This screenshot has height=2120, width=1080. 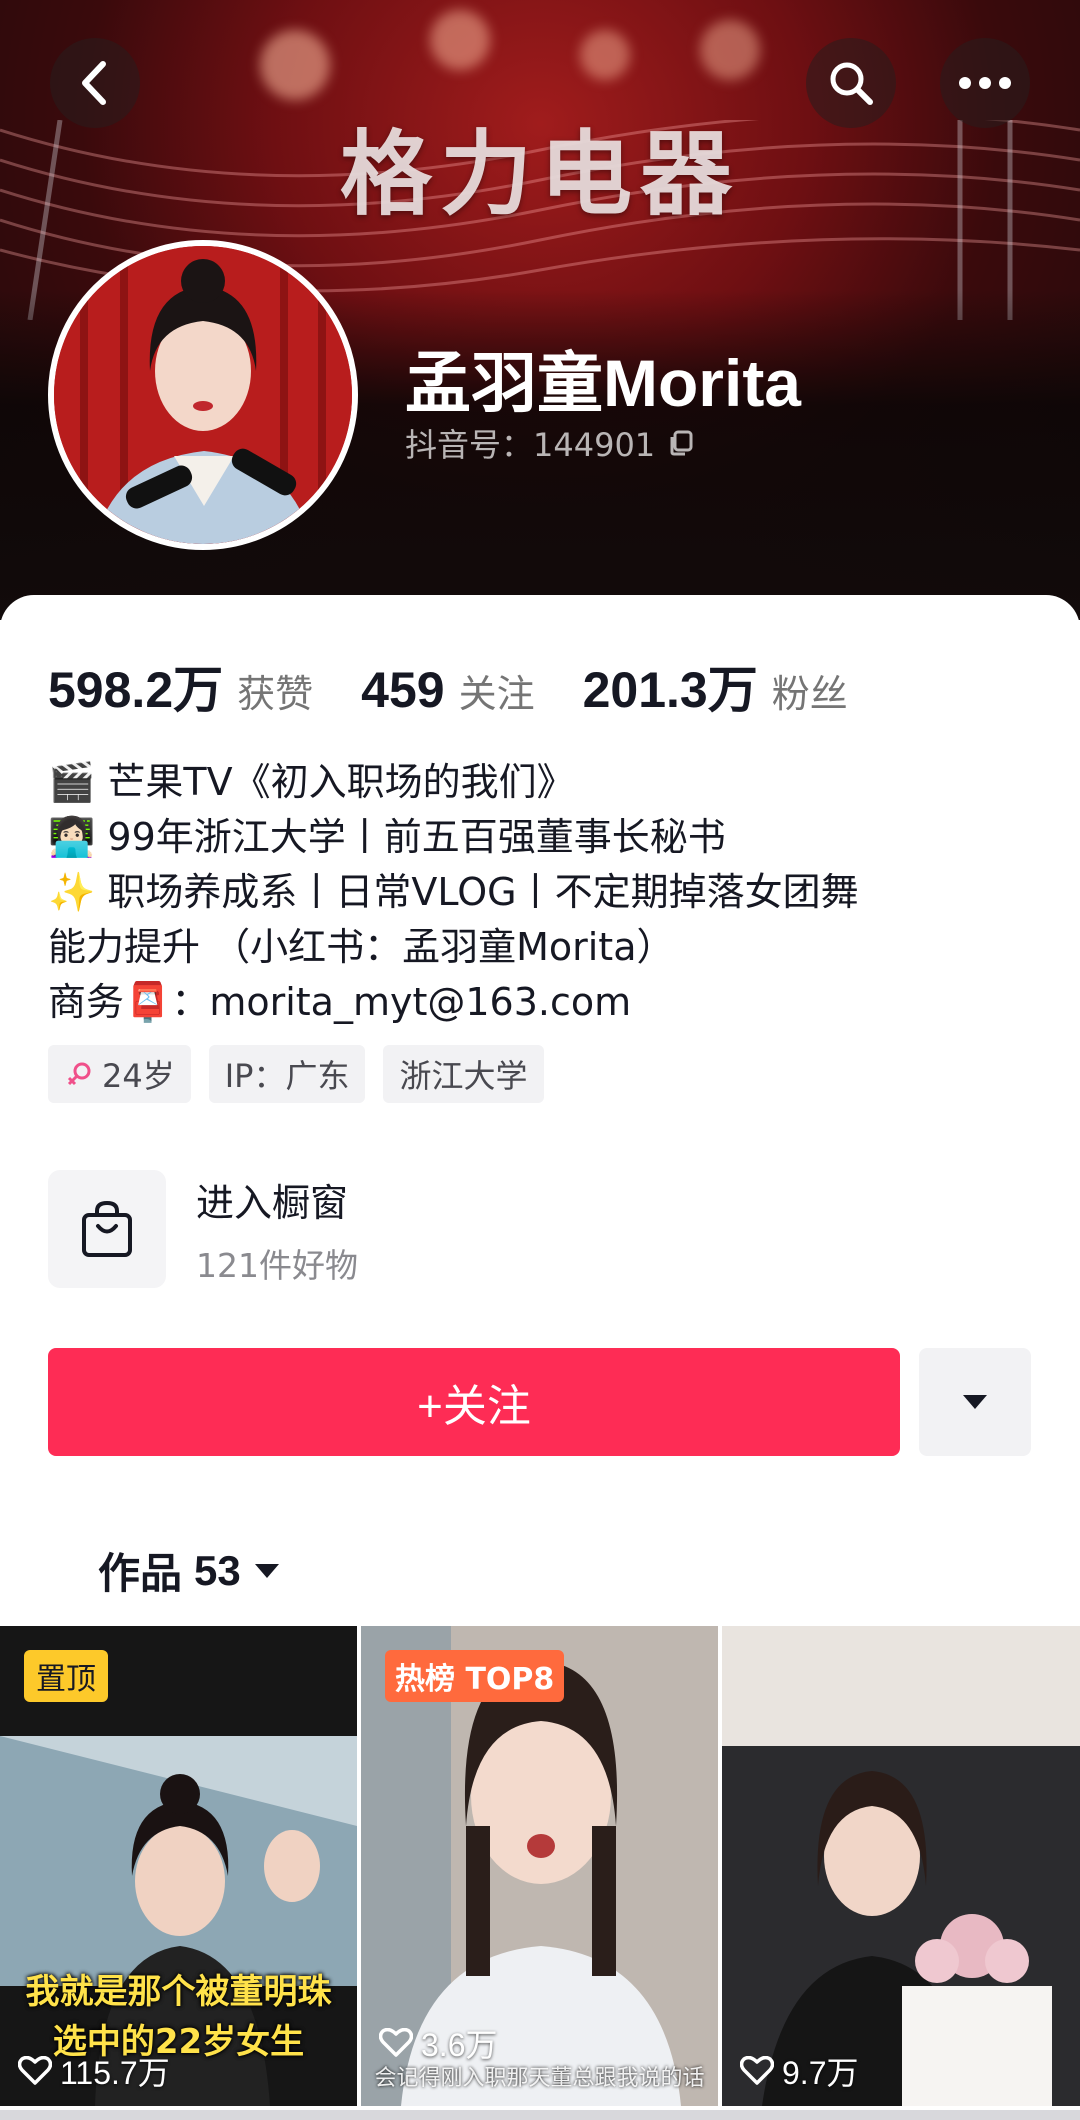 I want to click on douyin-id-text: 抖音号：144901, so click(x=530, y=445).